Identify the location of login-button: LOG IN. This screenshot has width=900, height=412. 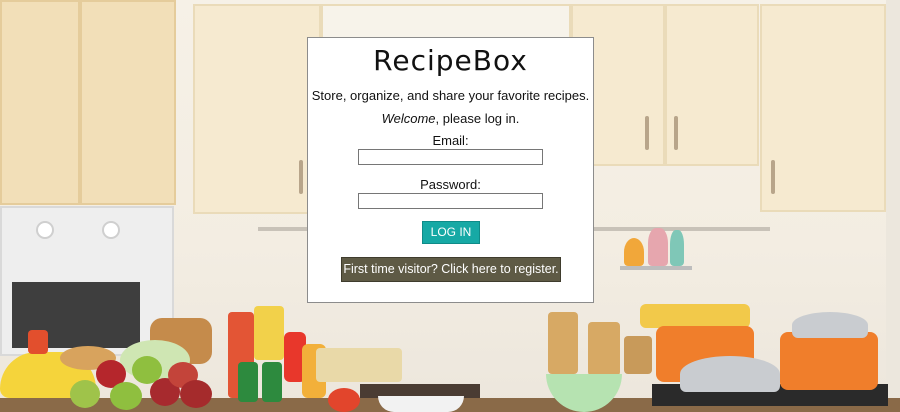
(451, 232).